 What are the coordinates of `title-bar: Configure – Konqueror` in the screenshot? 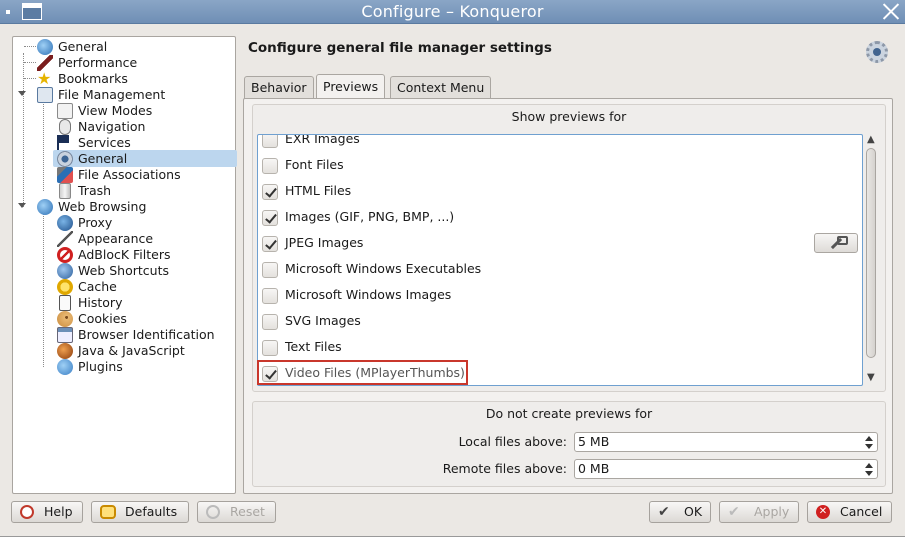 It's located at (452, 12).